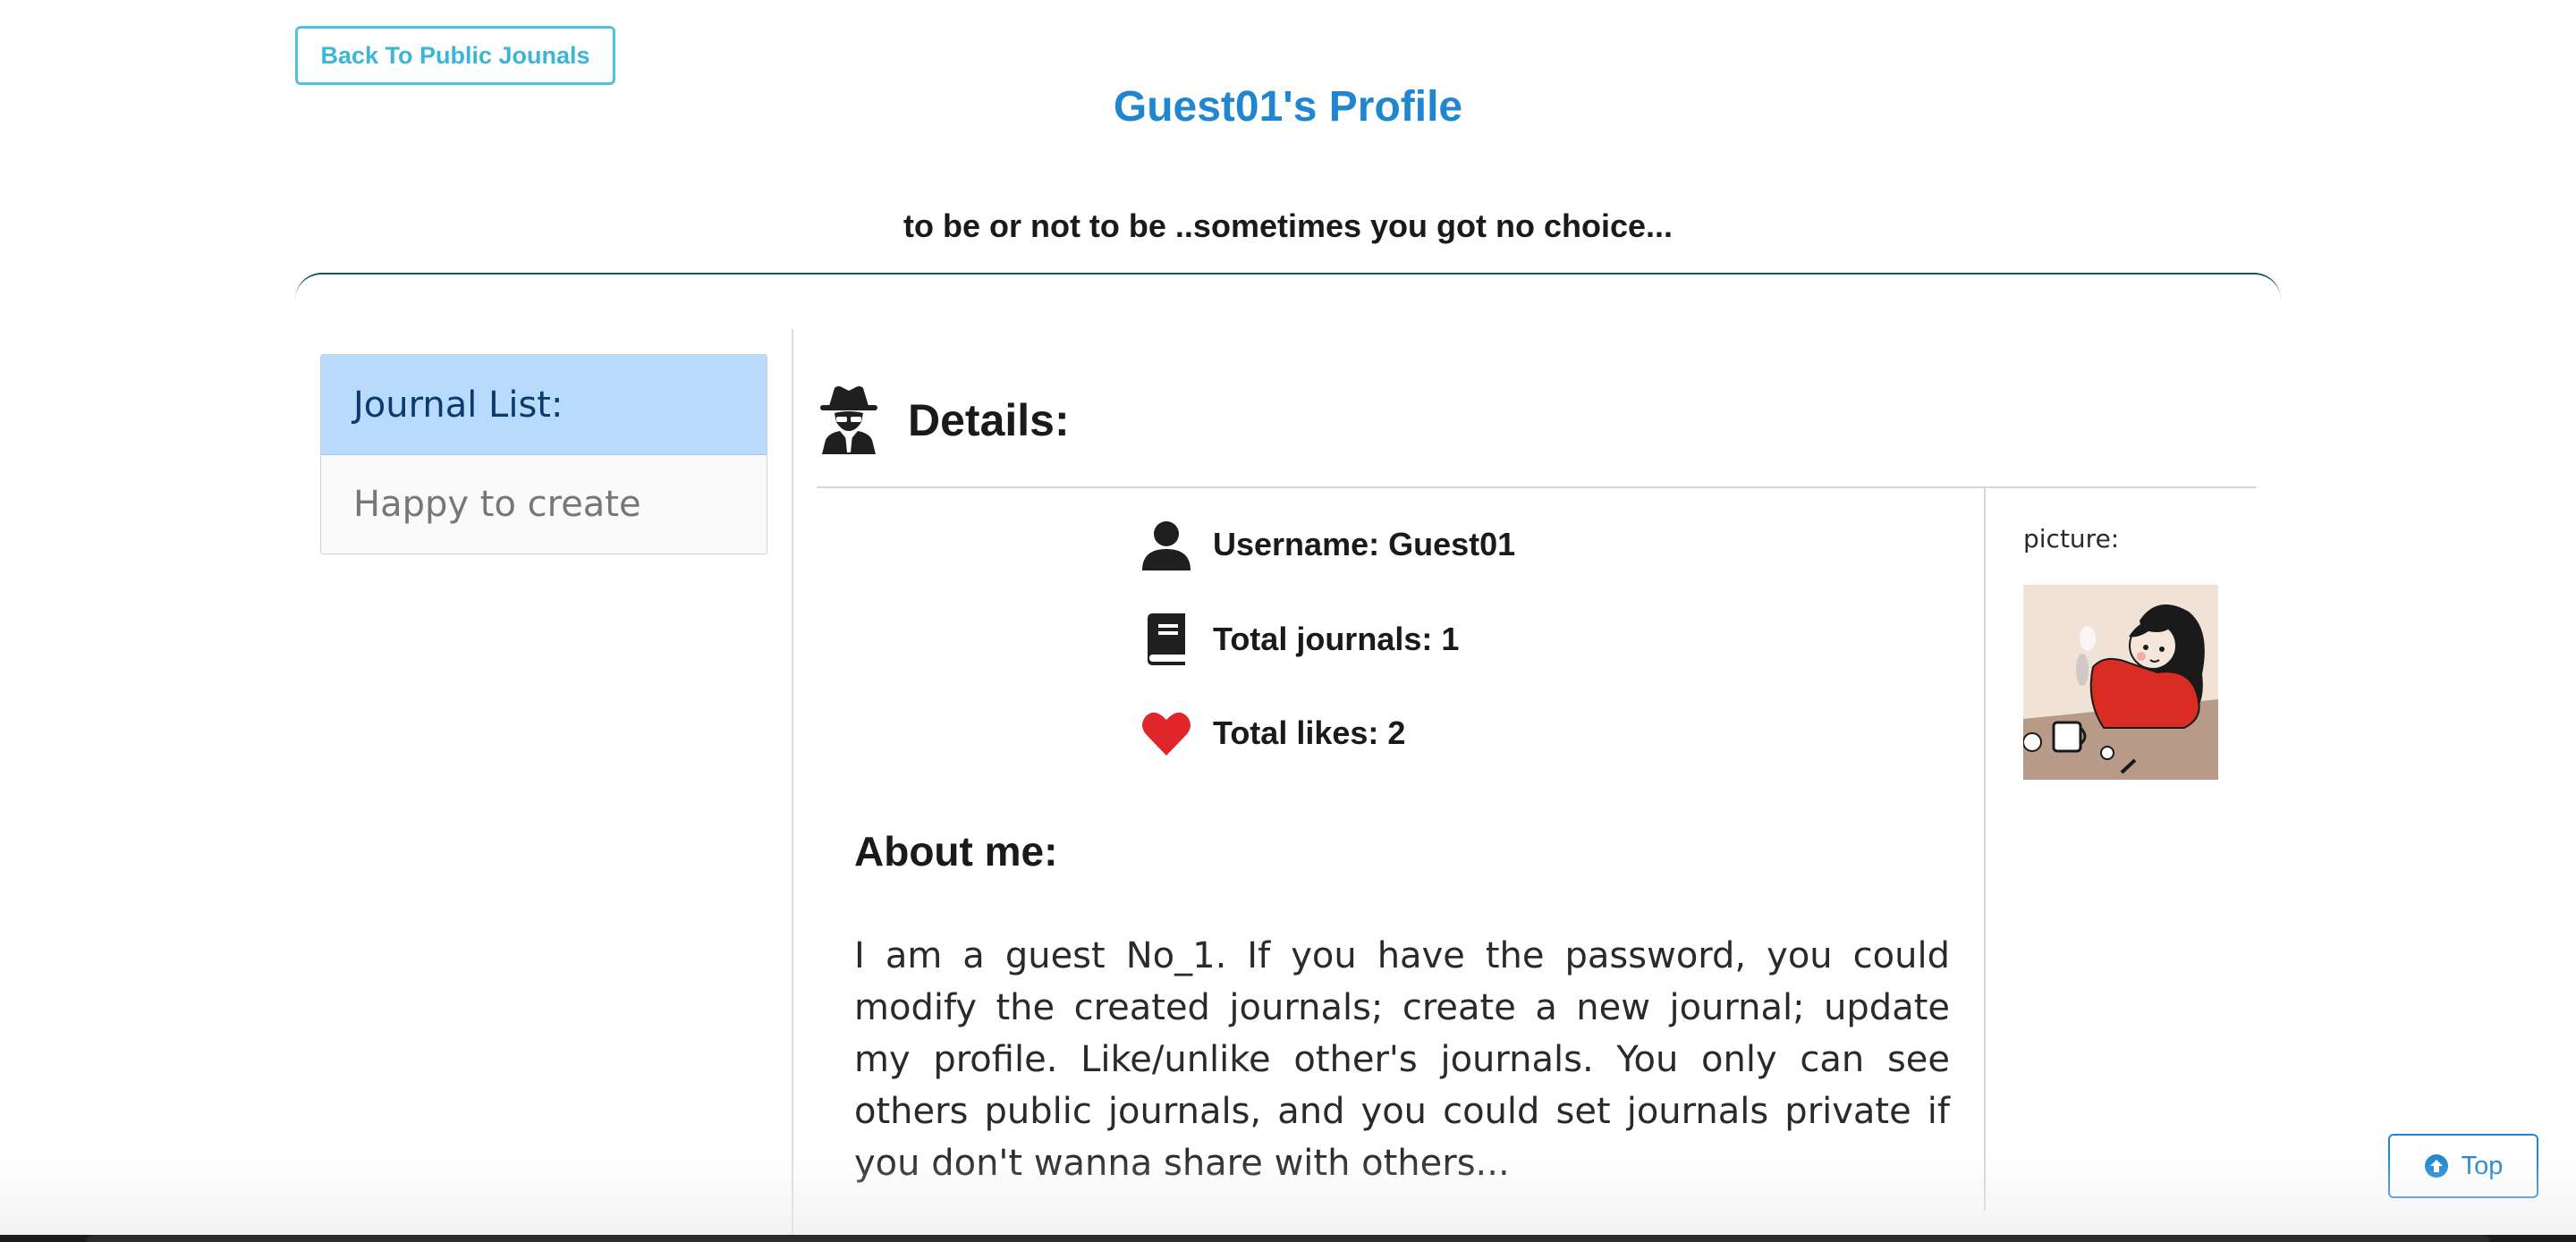  Describe the element at coordinates (989, 420) in the screenshot. I see `details-heading: Details:` at that location.